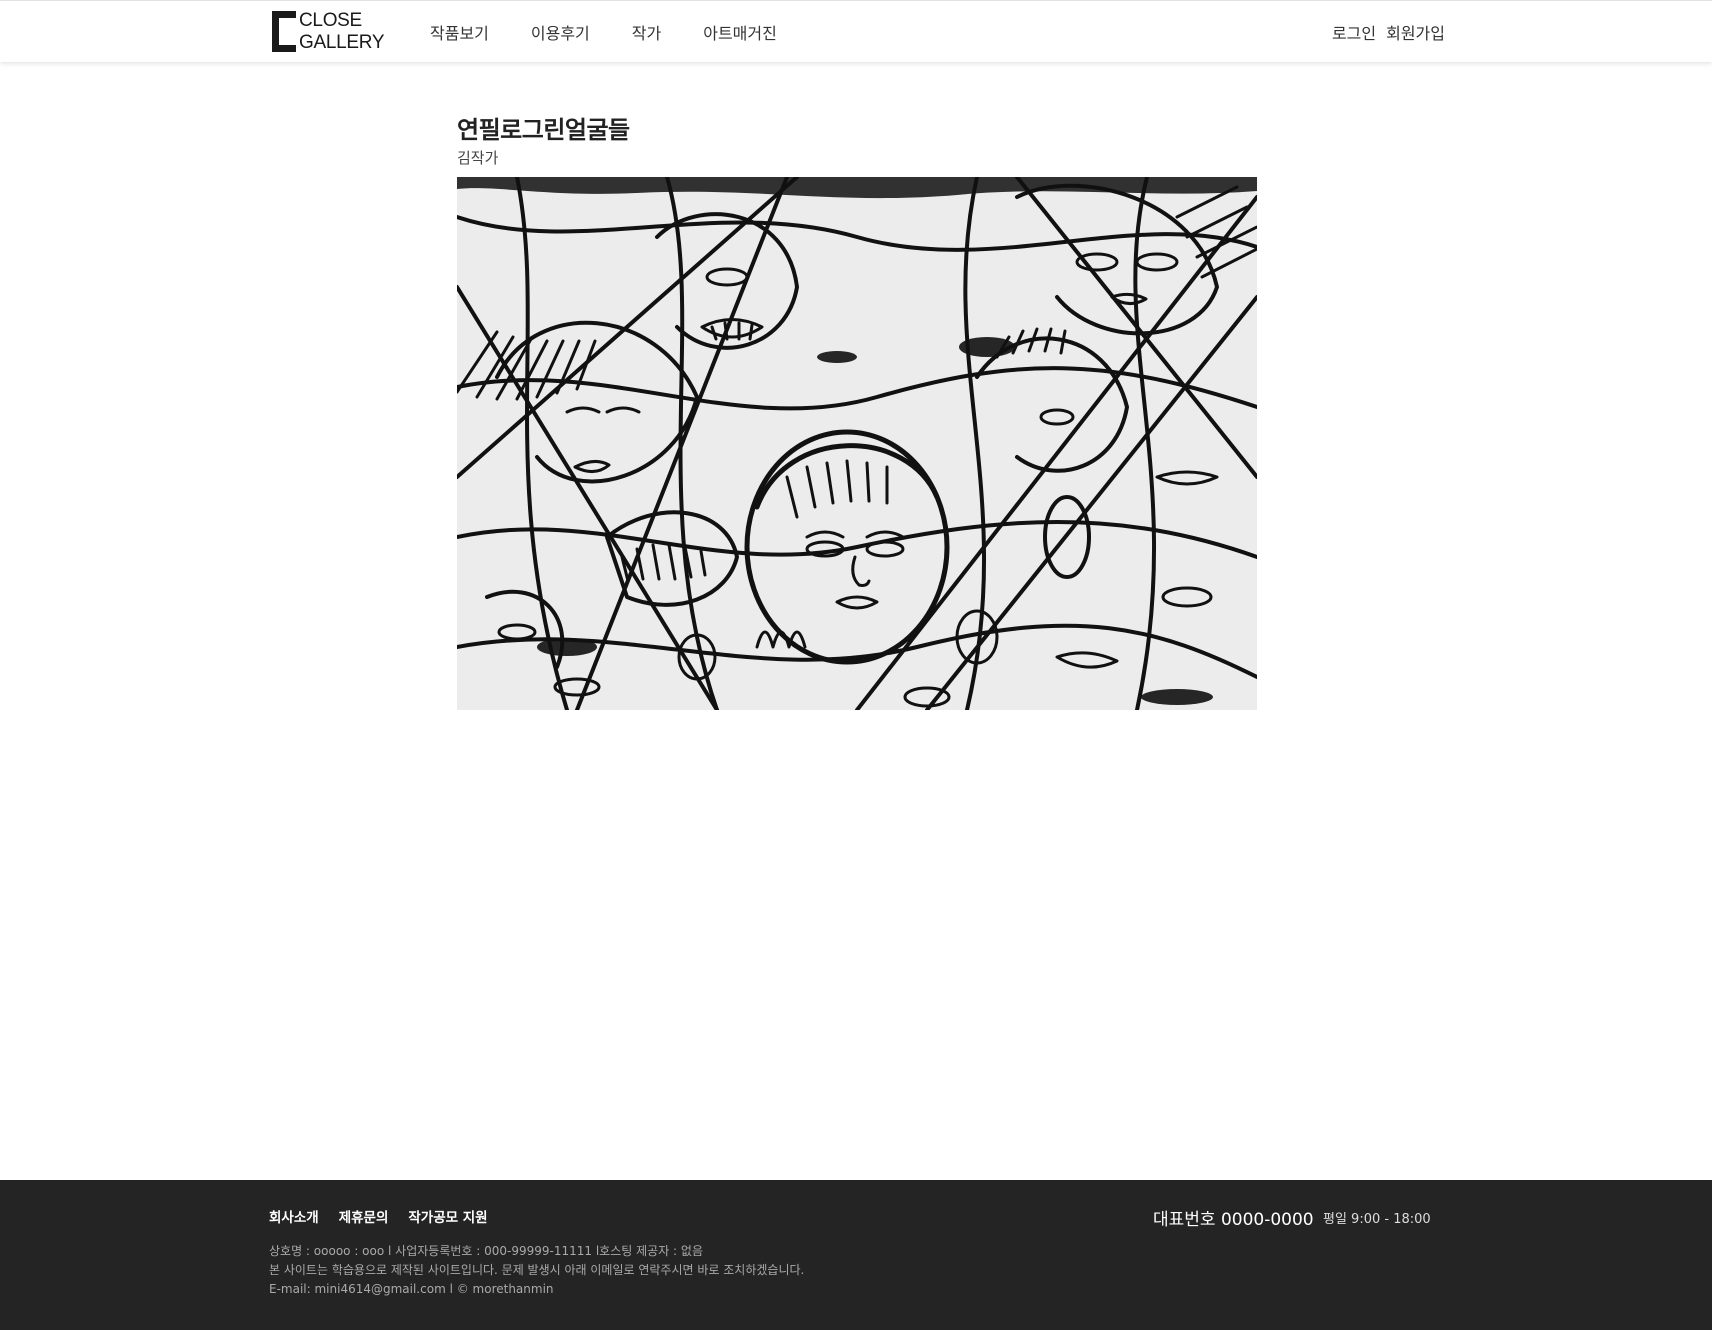 The height and width of the screenshot is (1330, 1712). What do you see at coordinates (1383, 32) in the screenshot?
I see `auth-nav: 로그인 회원가입` at bounding box center [1383, 32].